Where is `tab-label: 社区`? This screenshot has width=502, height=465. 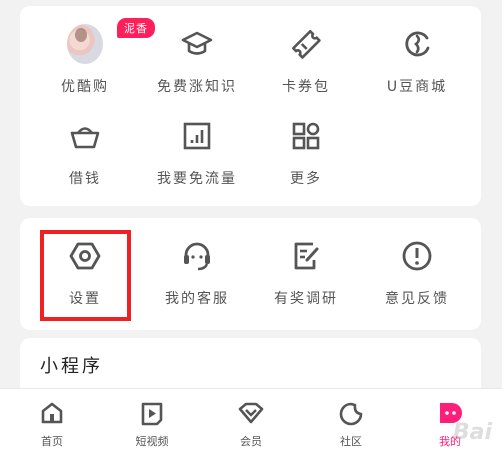 tab-label: 社区 is located at coordinates (351, 441).